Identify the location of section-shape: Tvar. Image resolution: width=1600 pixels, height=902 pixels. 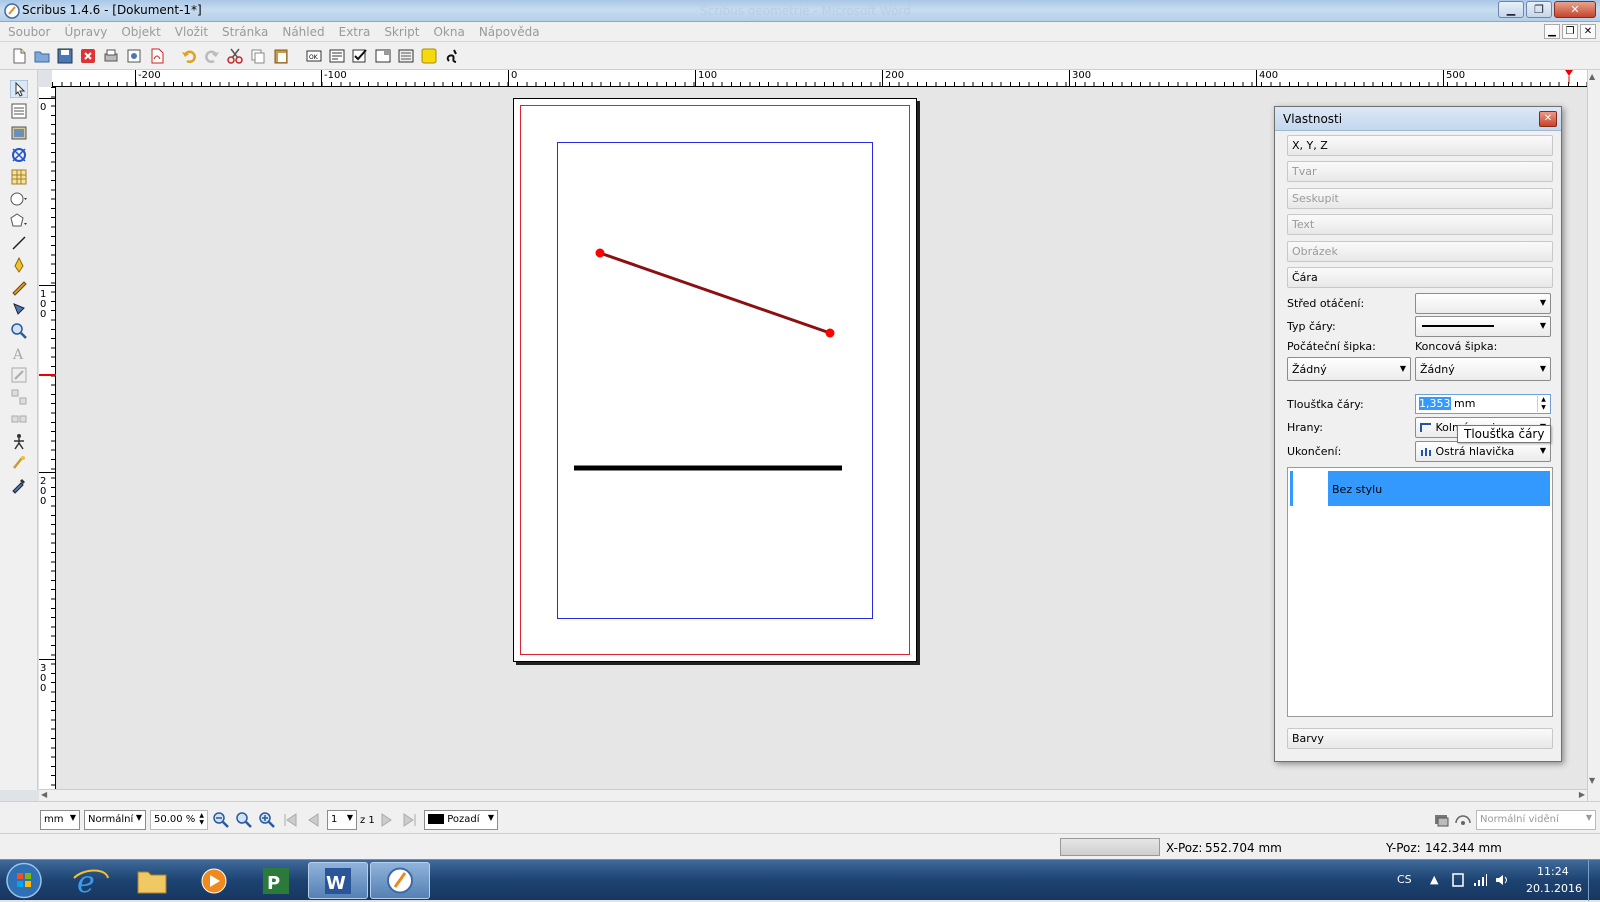
(1420, 171).